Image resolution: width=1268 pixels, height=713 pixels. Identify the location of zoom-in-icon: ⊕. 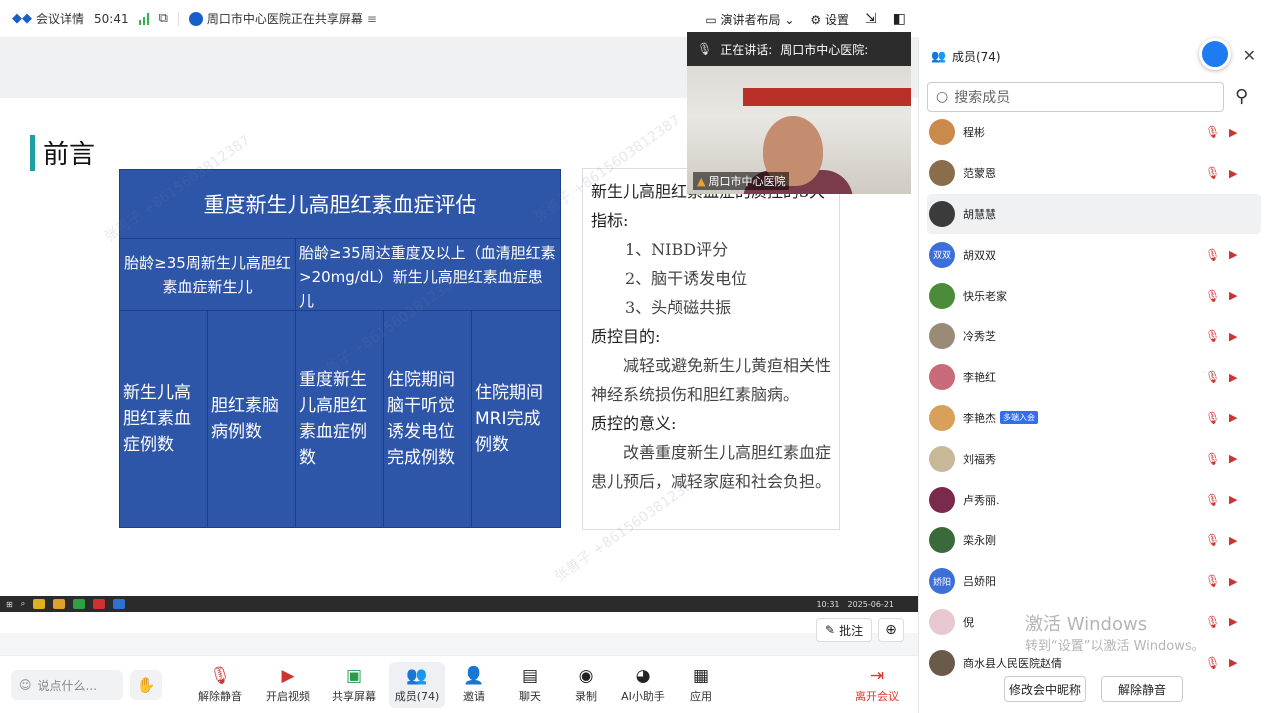
(891, 630).